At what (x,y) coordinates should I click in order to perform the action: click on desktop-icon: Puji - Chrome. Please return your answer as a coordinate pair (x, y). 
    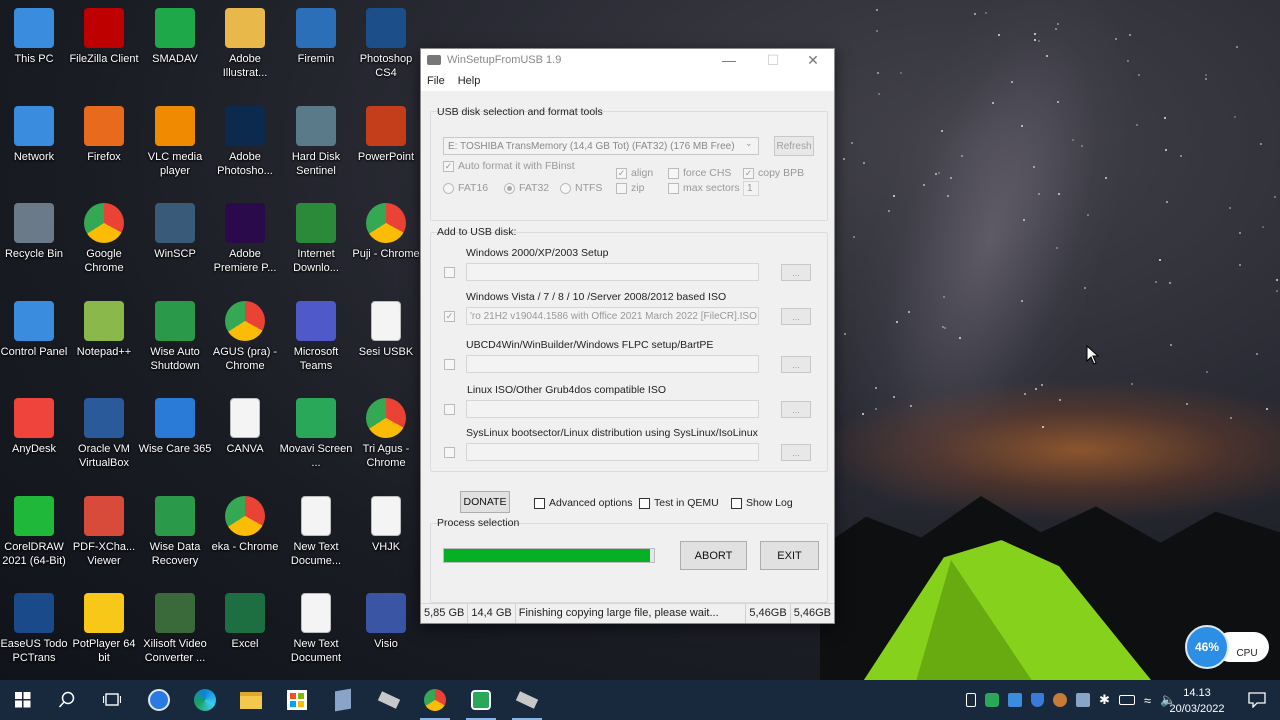
    Looking at the image, I should click on (386, 232).